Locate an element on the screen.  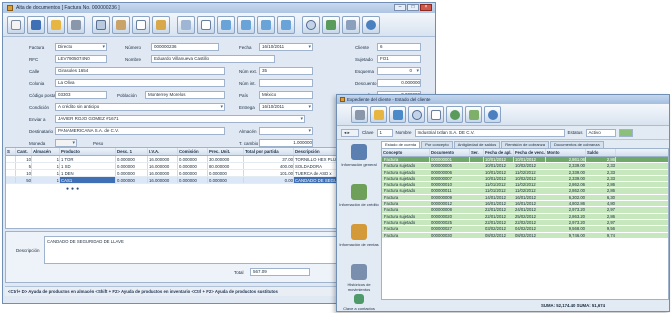
open-button is located at coordinates (56, 24).